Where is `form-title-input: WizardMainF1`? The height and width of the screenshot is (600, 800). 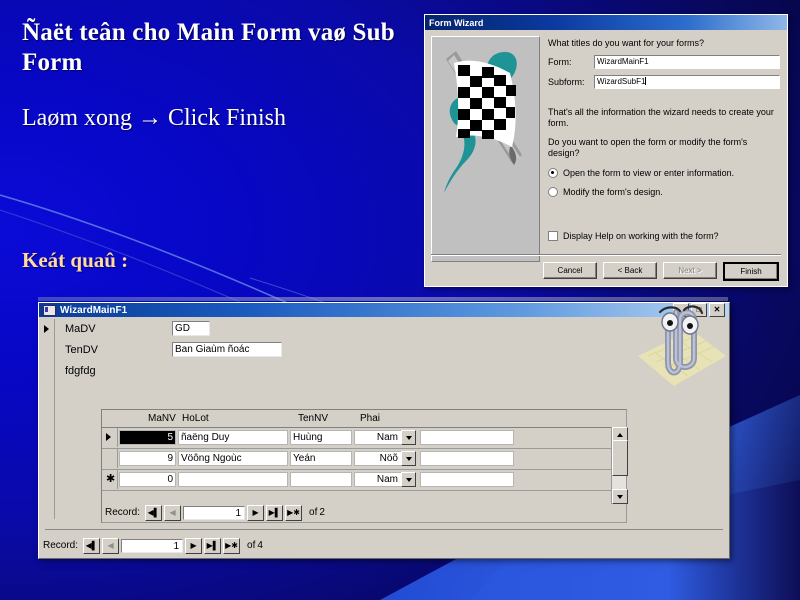 form-title-input: WizardMainF1 is located at coordinates (687, 62).